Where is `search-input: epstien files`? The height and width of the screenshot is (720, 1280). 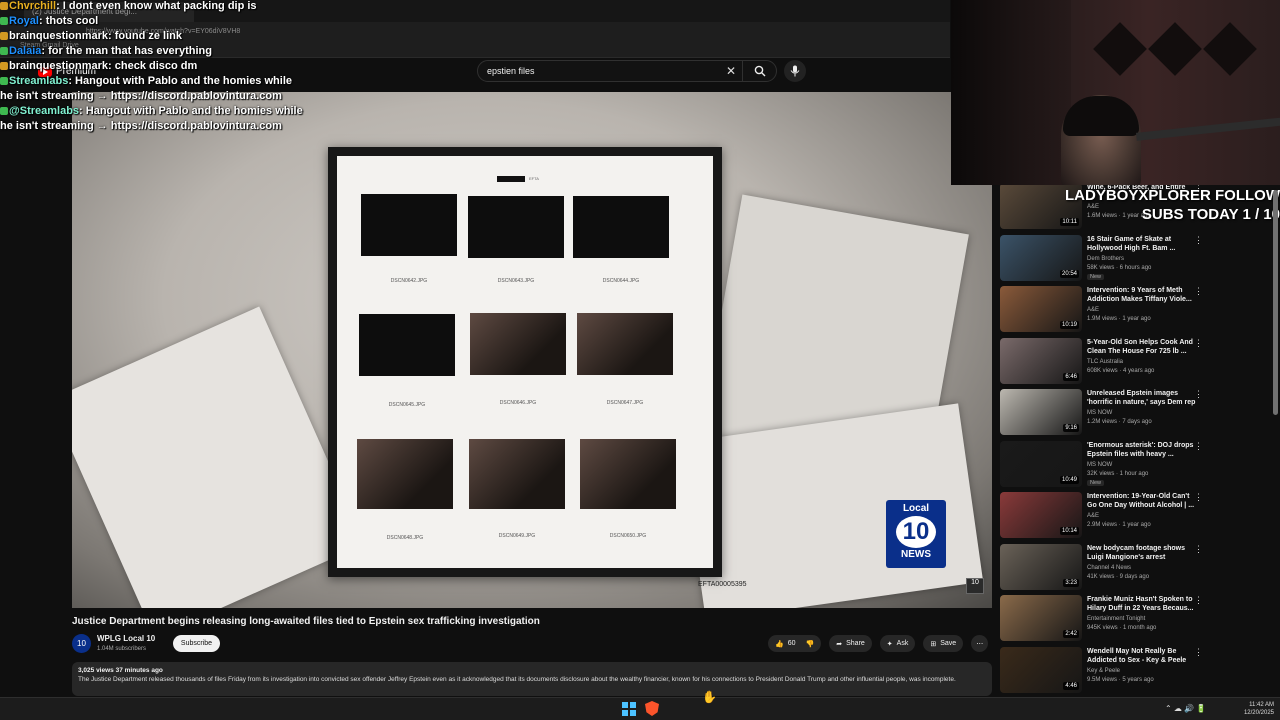 search-input: epstien files is located at coordinates (599, 71).